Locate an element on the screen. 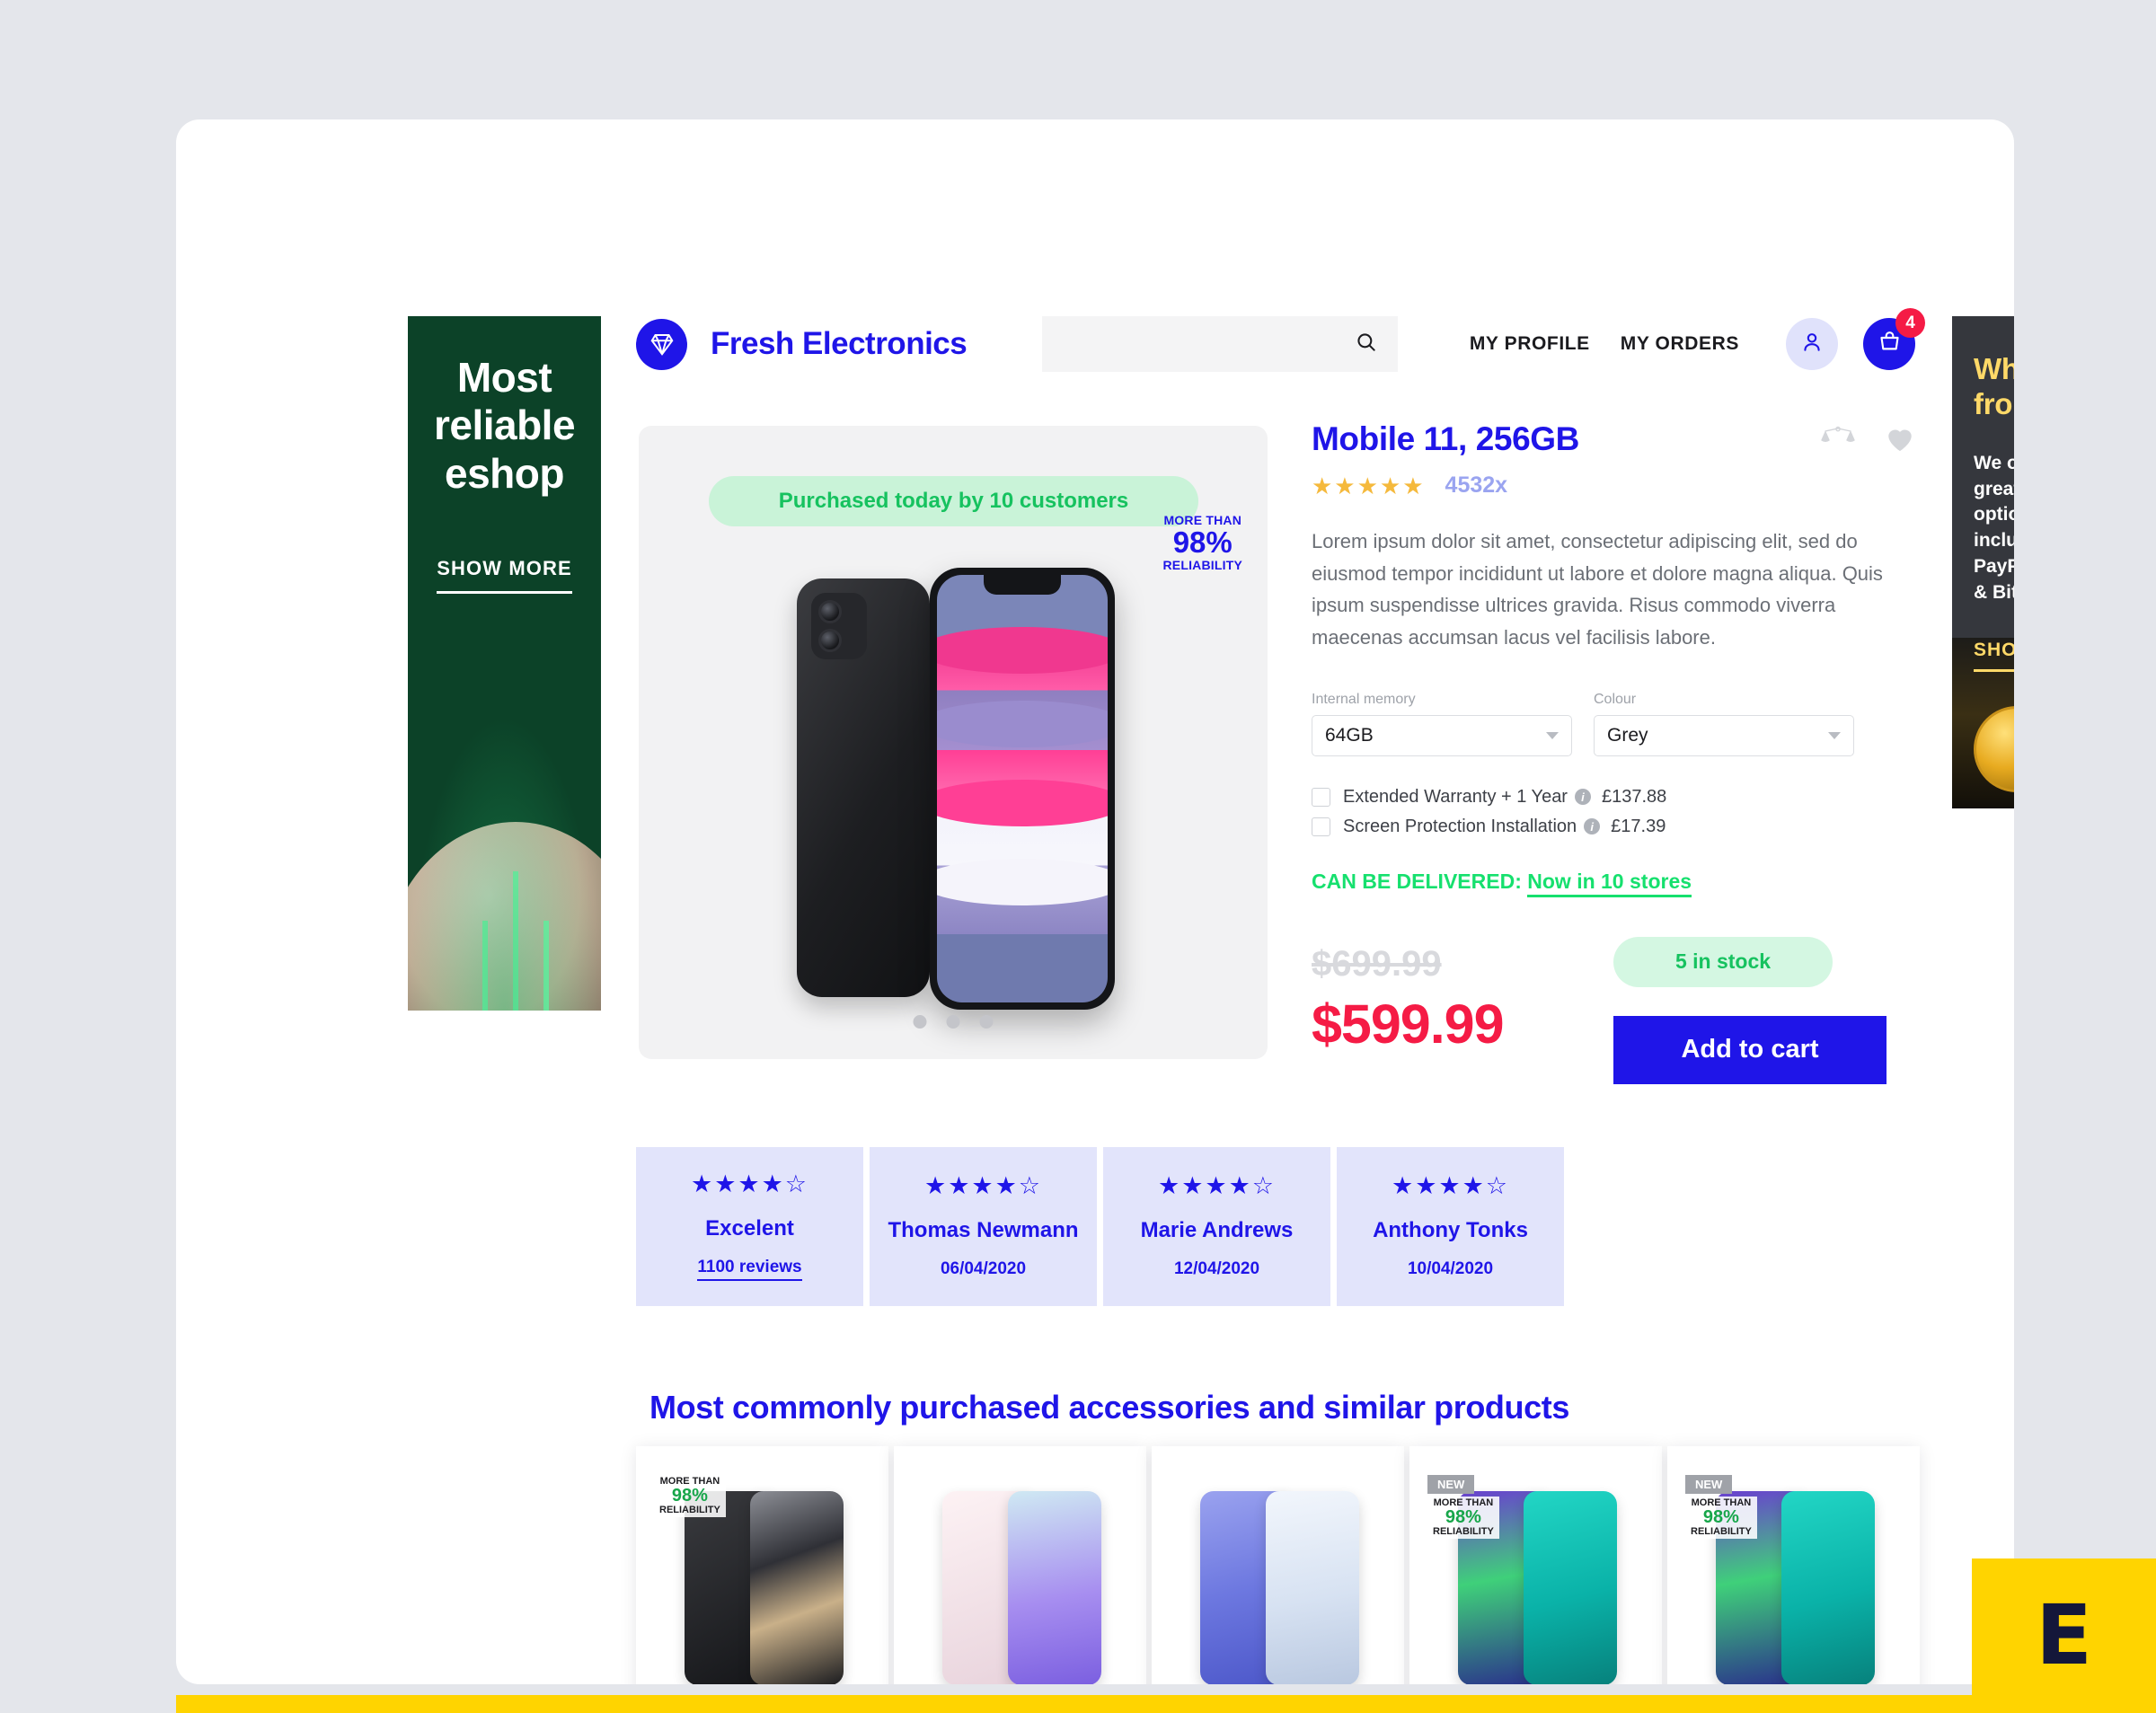  purchased-today-banner: Purchased today by 10 customers is located at coordinates (953, 501).